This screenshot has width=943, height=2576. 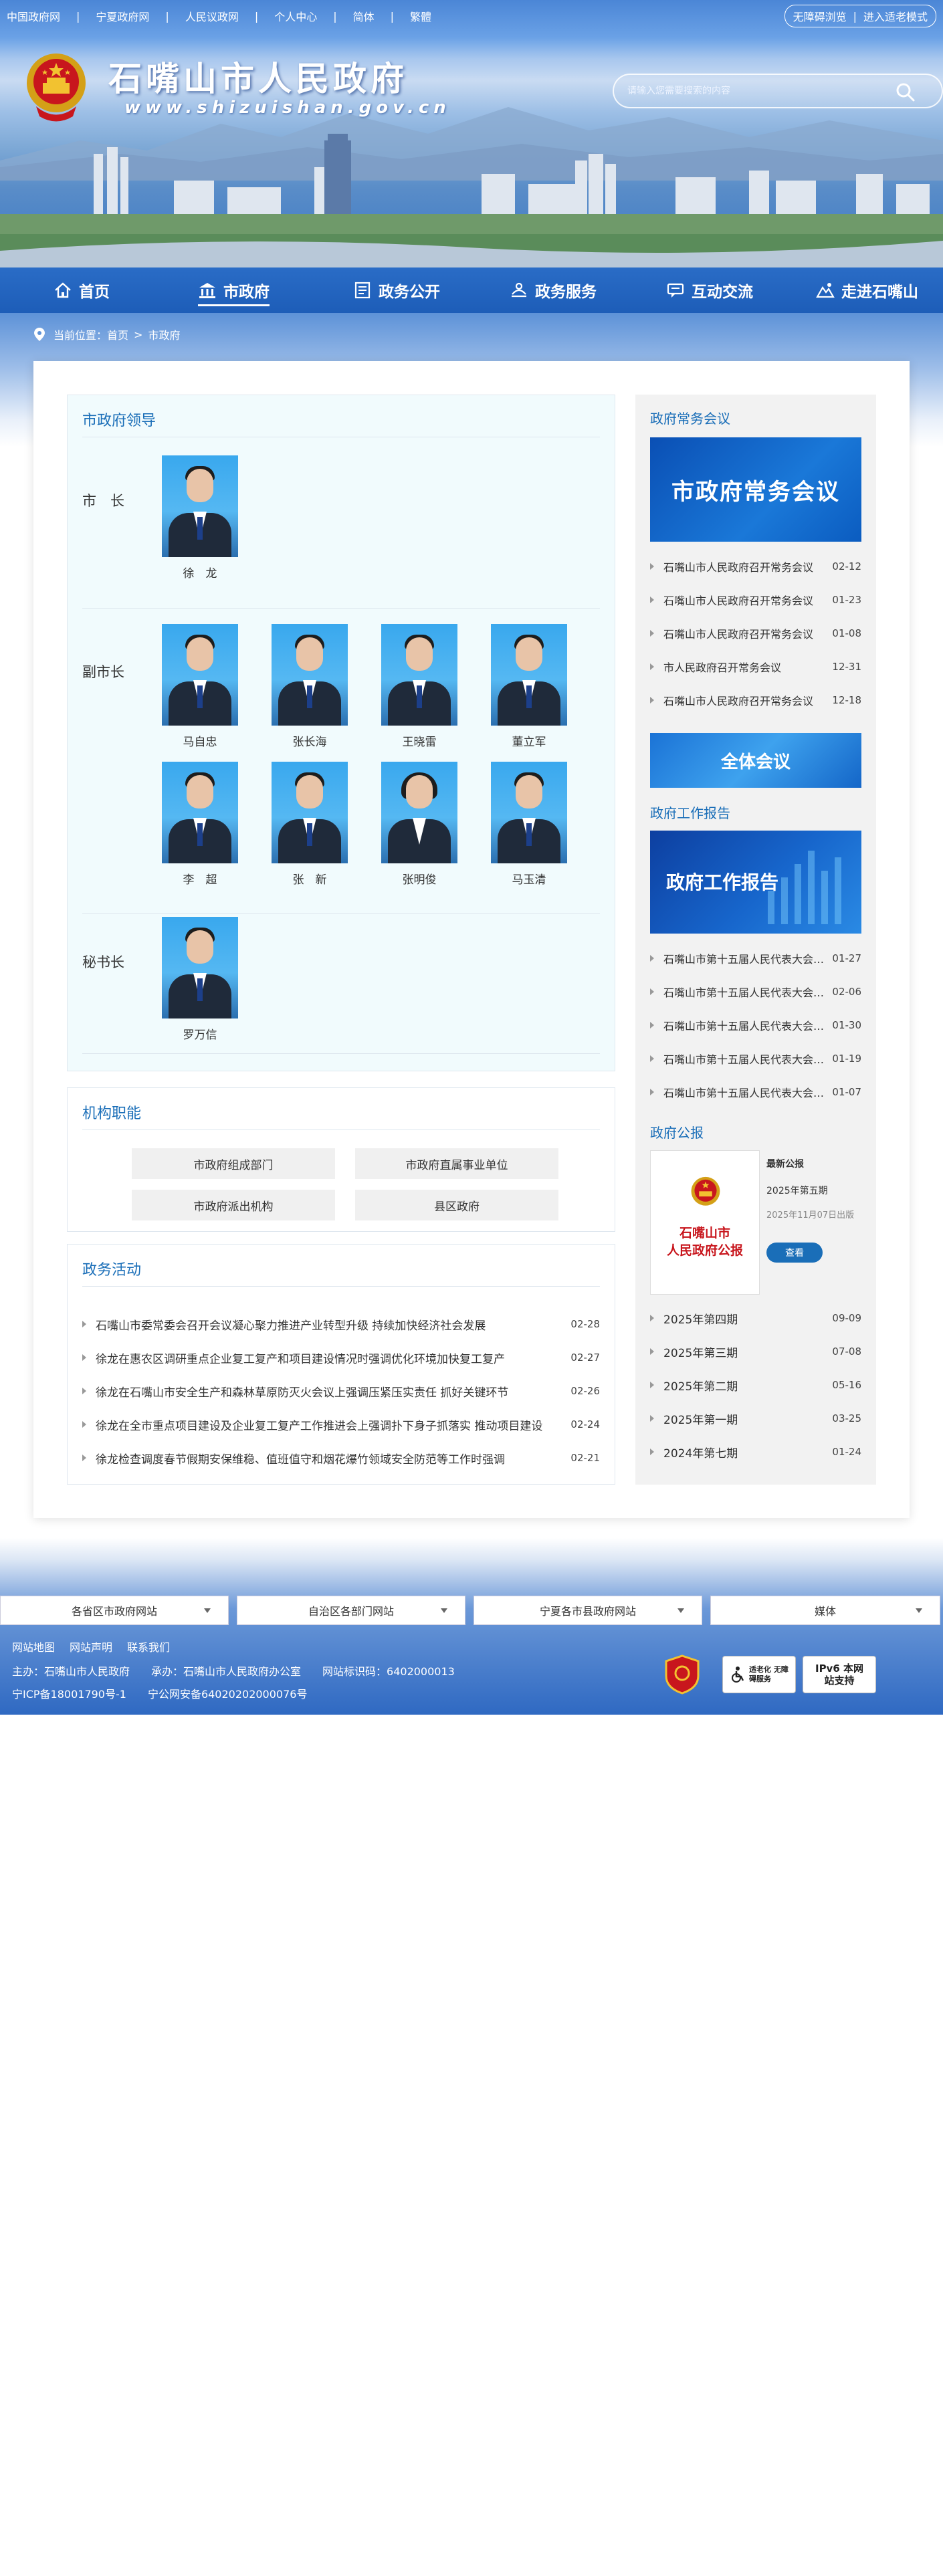 I want to click on leader-name: 张 新, so click(x=310, y=878).